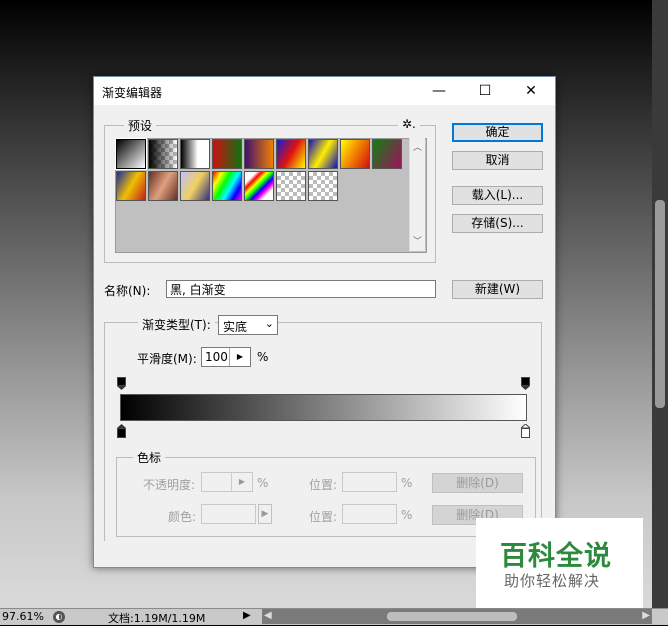  What do you see at coordinates (323, 517) in the screenshot?
I see `color-position-label: 位置:` at bounding box center [323, 517].